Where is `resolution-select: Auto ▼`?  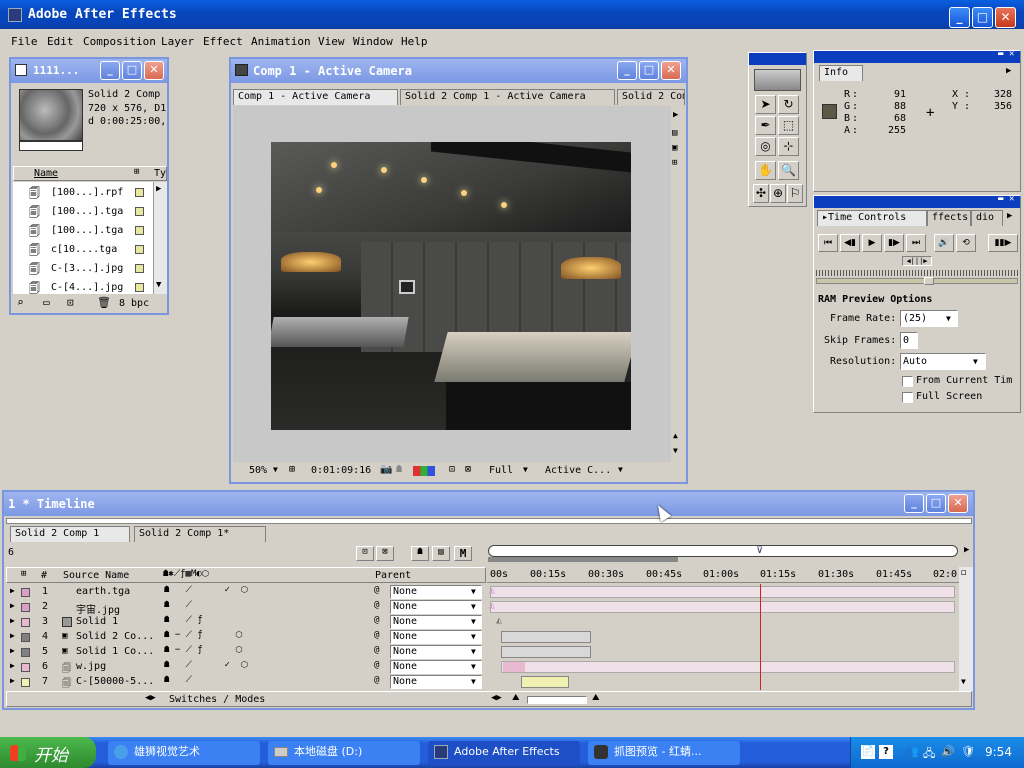
resolution-select: Auto ▼ is located at coordinates (943, 361).